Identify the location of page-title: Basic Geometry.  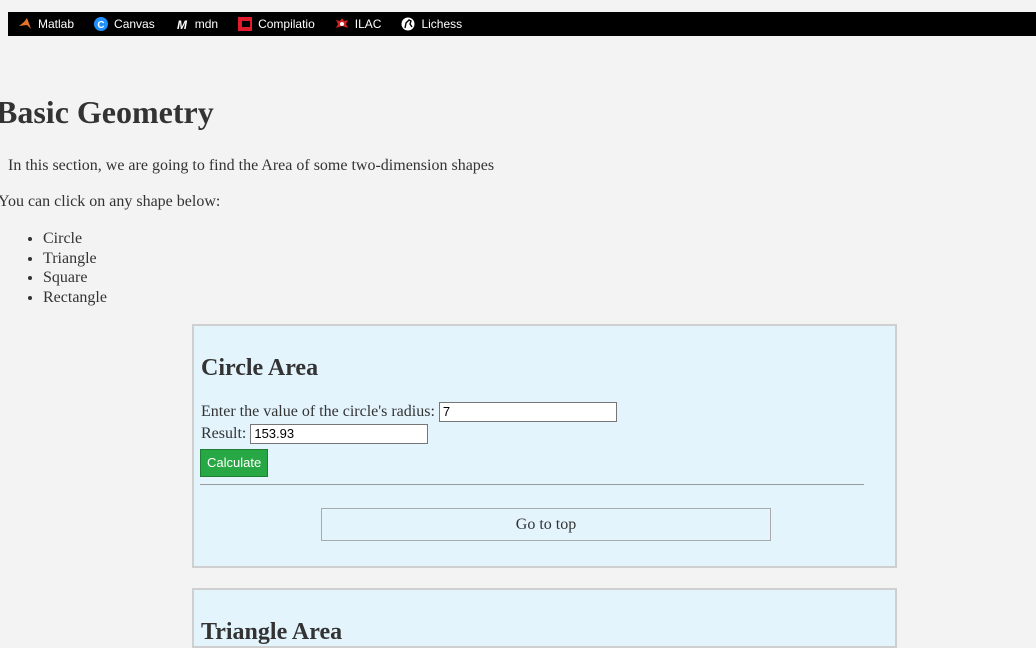
(107, 112).